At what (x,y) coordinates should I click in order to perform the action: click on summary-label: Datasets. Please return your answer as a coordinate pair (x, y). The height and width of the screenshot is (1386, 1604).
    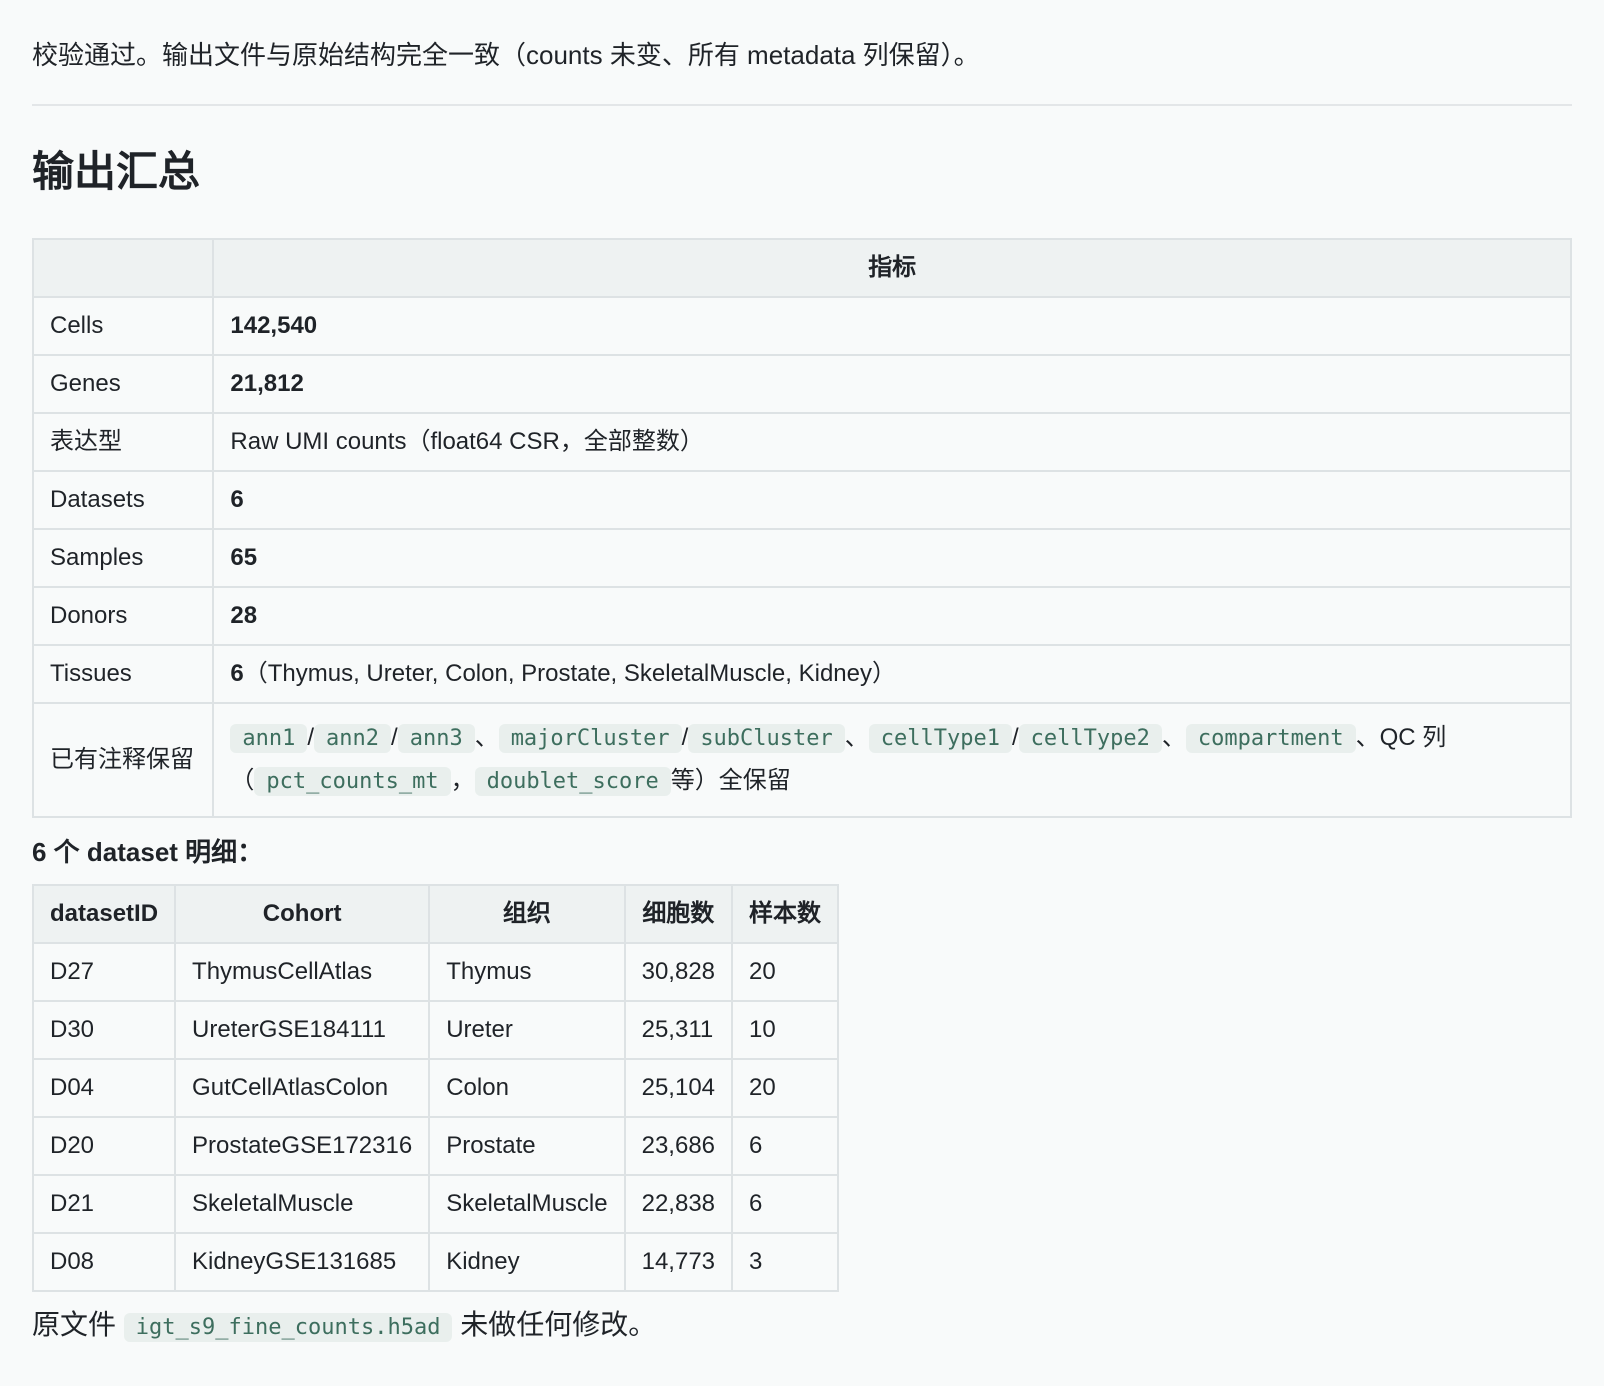
    Looking at the image, I should click on (123, 500).